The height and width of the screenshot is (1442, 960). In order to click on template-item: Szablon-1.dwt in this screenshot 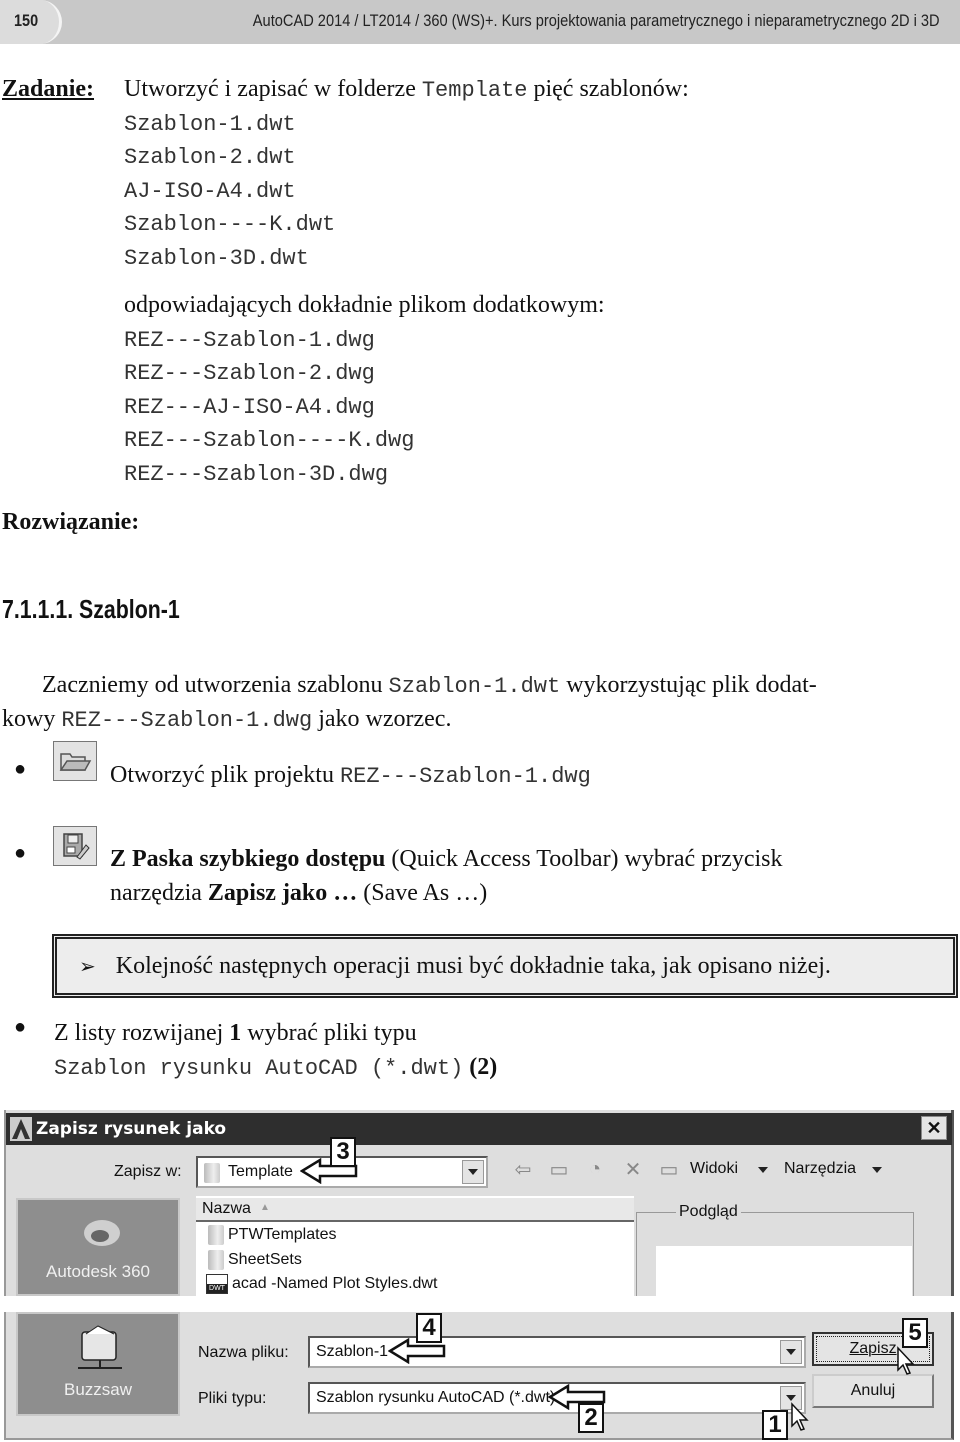, I will do `click(210, 124)`.